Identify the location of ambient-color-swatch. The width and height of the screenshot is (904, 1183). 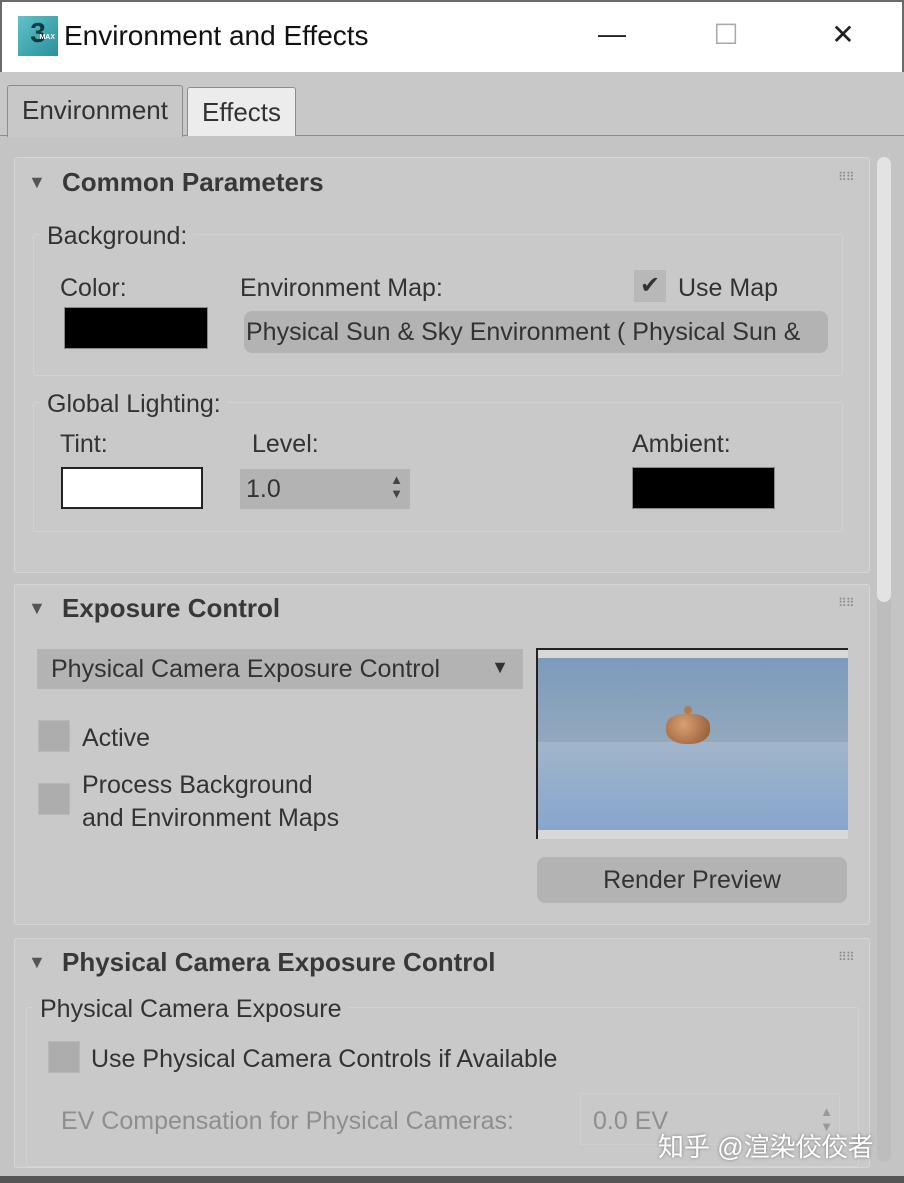
(703, 488).